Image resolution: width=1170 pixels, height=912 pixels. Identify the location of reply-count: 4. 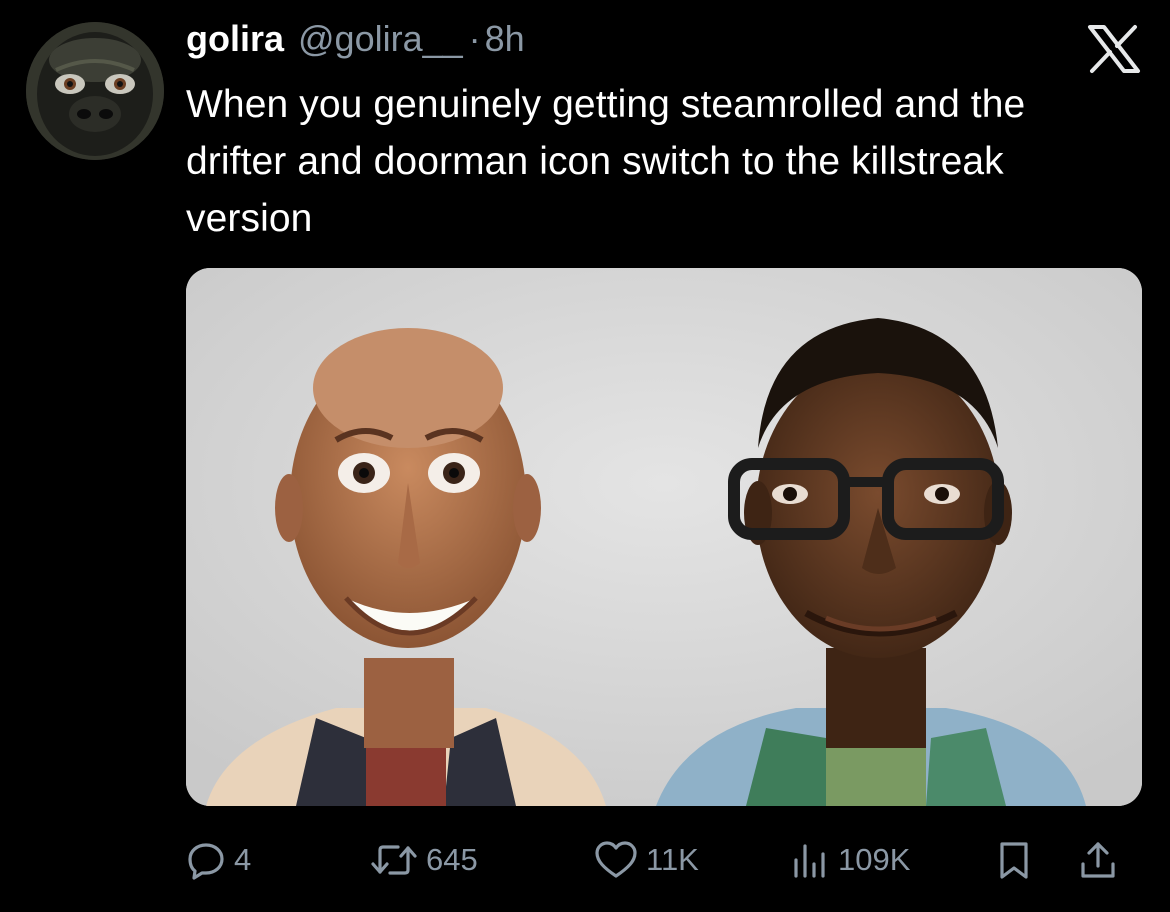
(243, 859).